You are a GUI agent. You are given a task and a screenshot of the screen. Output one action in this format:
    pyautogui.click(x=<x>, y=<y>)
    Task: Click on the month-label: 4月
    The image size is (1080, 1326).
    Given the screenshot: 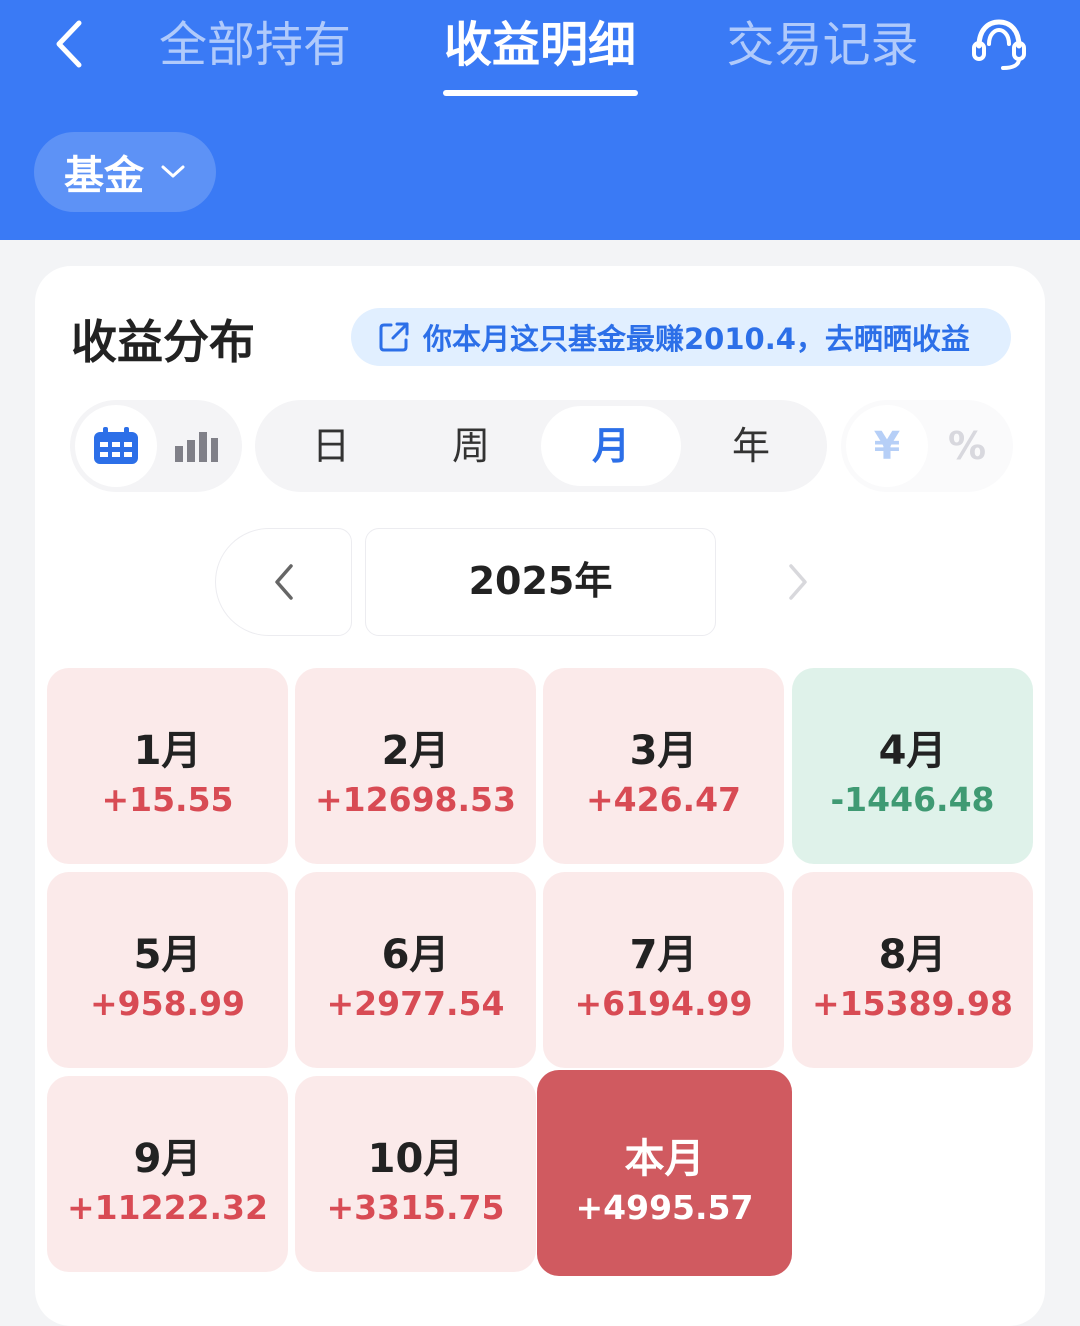 What is the action you would take?
    pyautogui.click(x=912, y=751)
    